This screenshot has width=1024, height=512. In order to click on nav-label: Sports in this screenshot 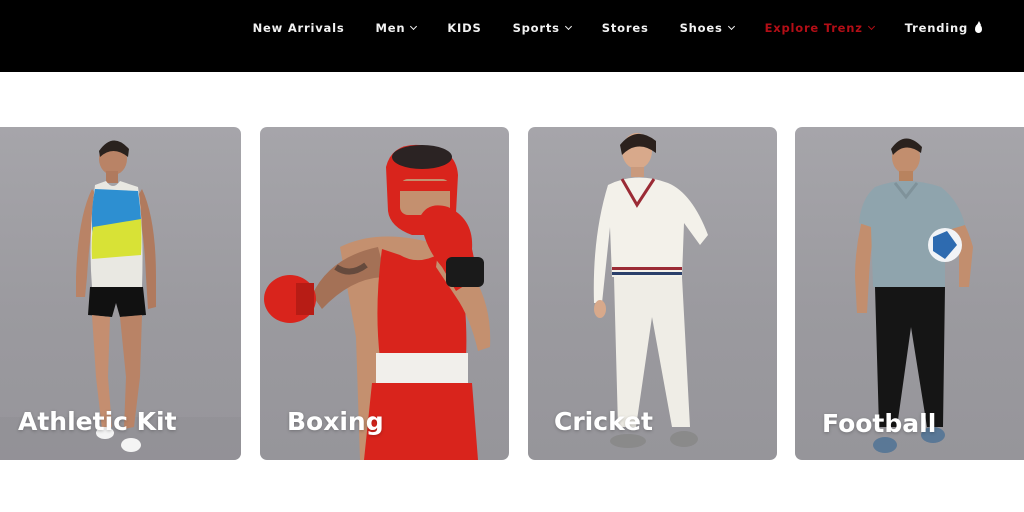, I will do `click(536, 28)`.